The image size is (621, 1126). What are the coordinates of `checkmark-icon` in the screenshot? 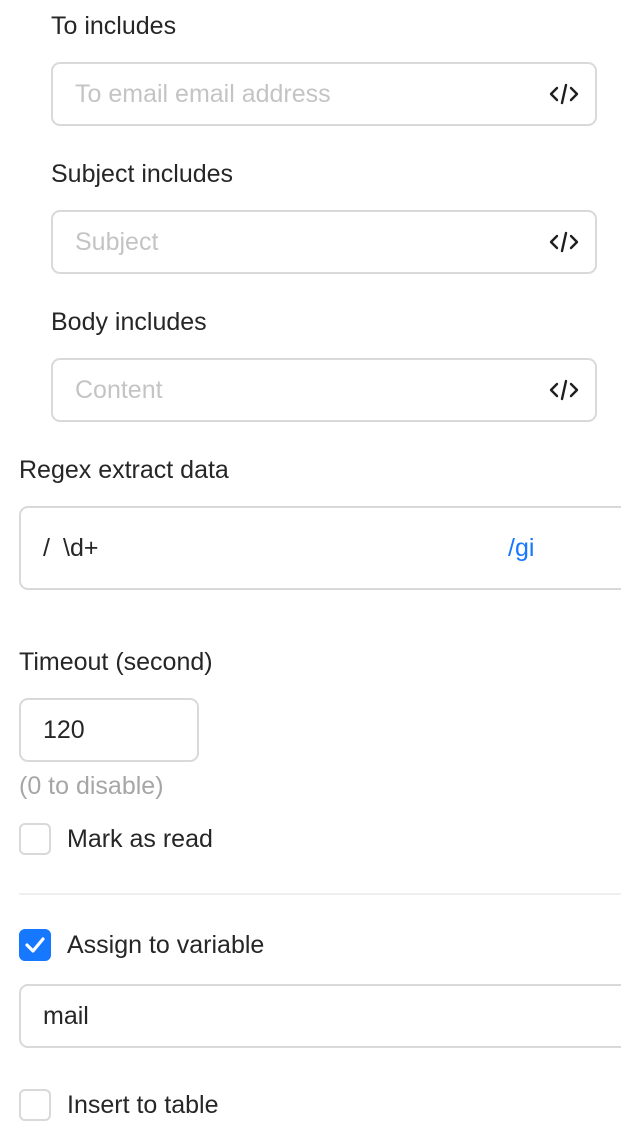 It's located at (35, 945).